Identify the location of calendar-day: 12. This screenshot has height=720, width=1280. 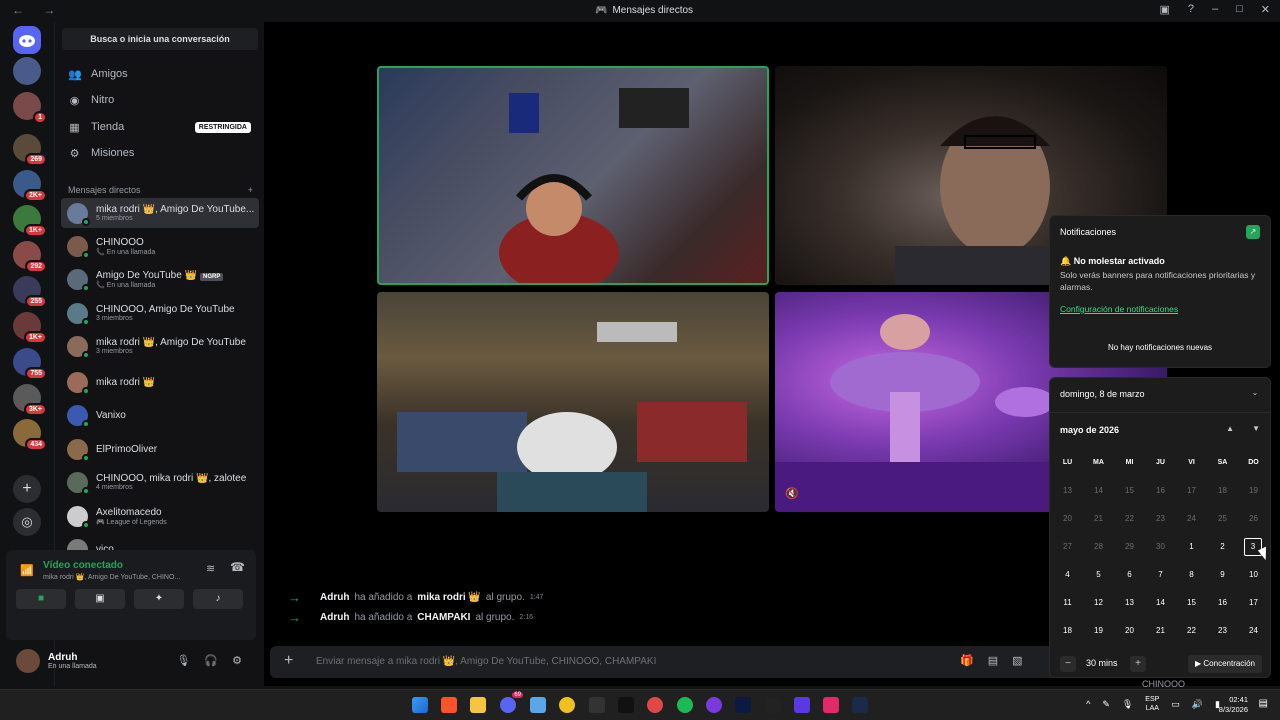
(1098, 602).